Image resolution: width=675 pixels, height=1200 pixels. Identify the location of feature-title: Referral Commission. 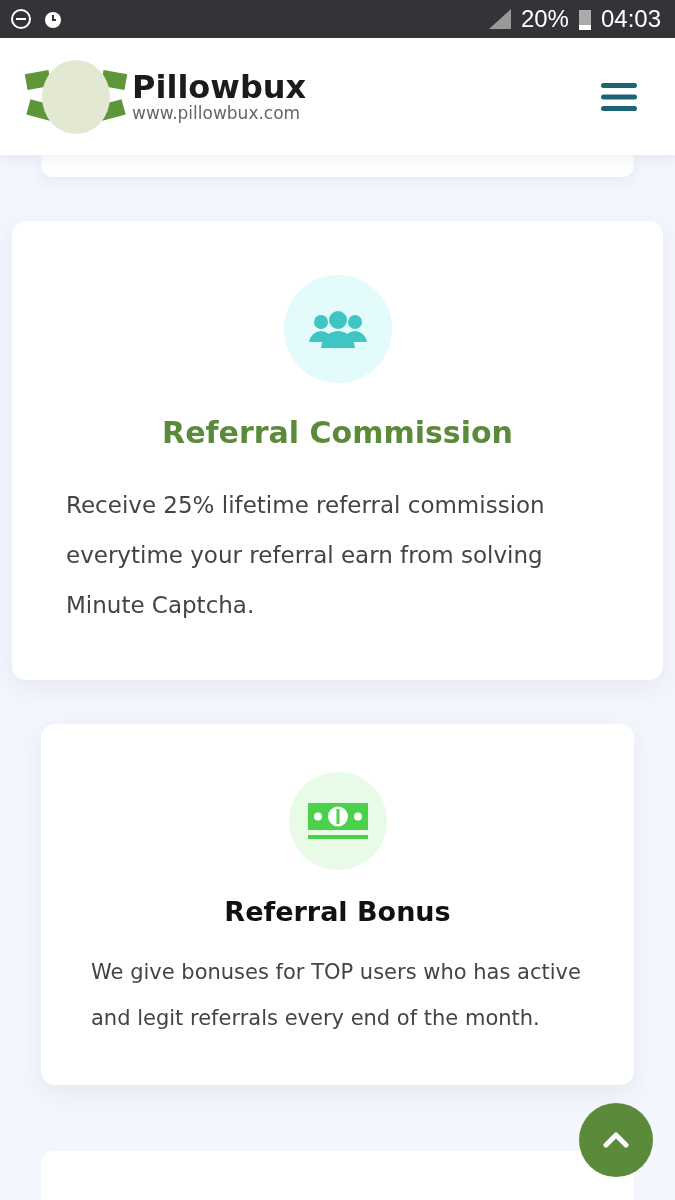
(337, 432).